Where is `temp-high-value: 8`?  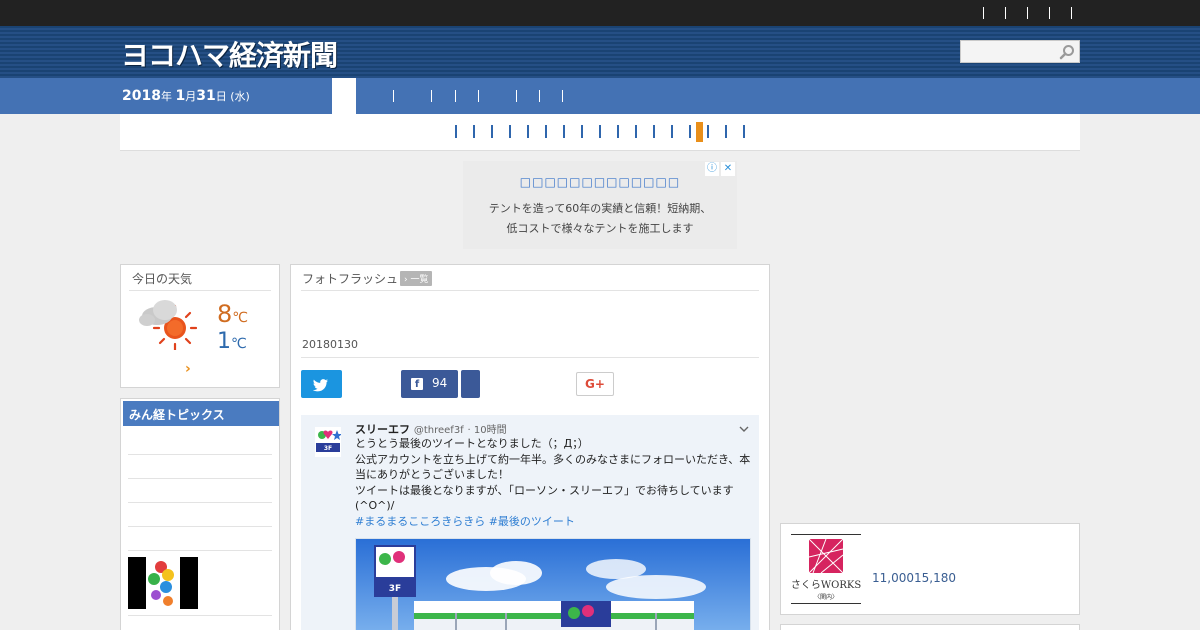
temp-high-value: 8 is located at coordinates (225, 314).